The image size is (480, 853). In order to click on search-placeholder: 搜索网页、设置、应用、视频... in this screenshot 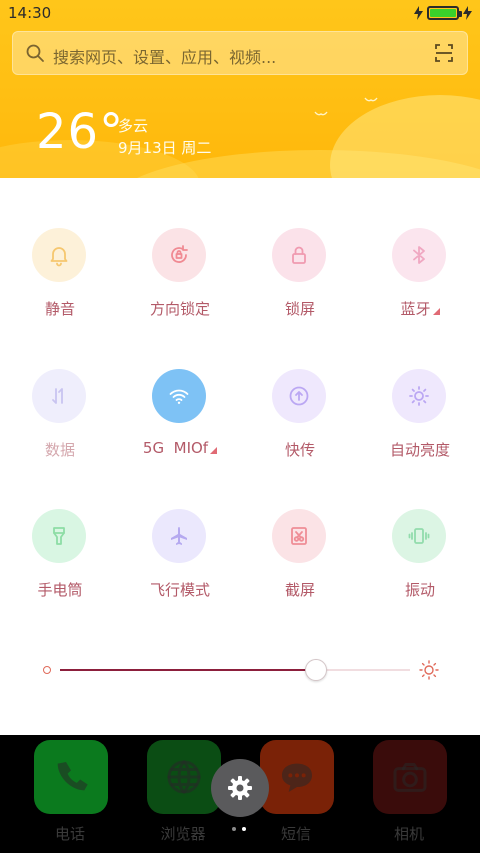, I will do `click(165, 57)`.